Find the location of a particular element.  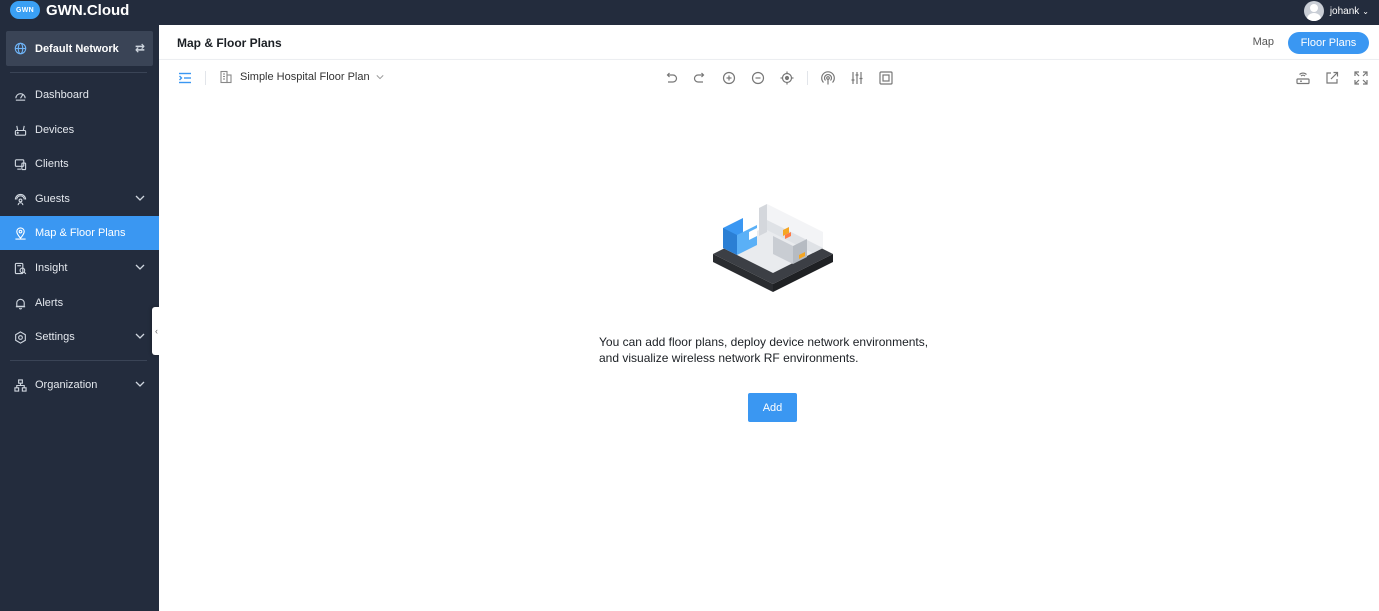

dashboard-icon is located at coordinates (20, 96).